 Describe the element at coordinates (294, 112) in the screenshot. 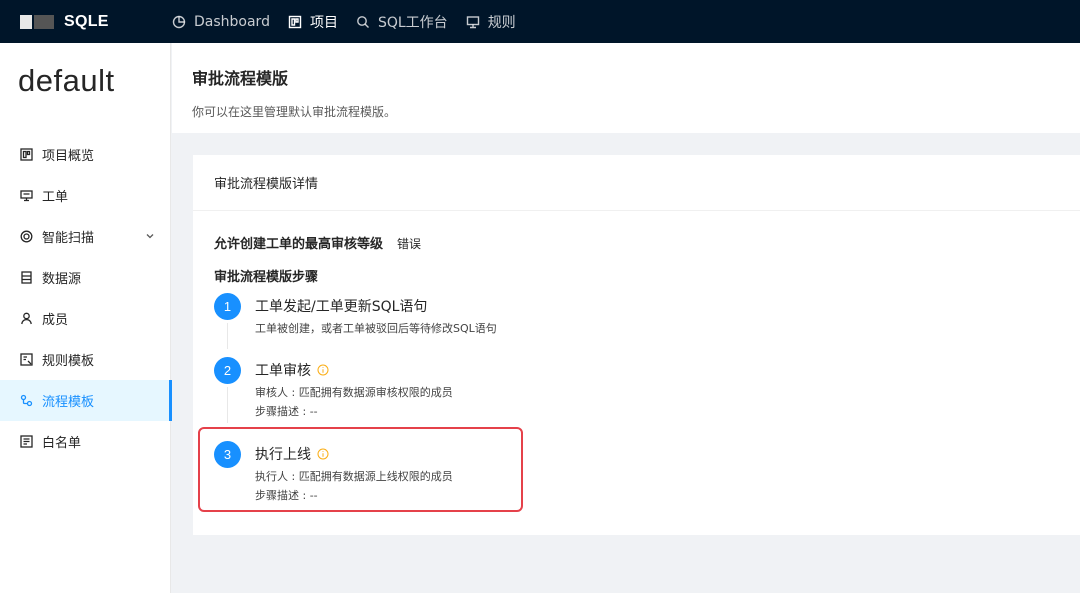

I see `page-description: 你可以在这里管理默认审批流程模版。` at that location.